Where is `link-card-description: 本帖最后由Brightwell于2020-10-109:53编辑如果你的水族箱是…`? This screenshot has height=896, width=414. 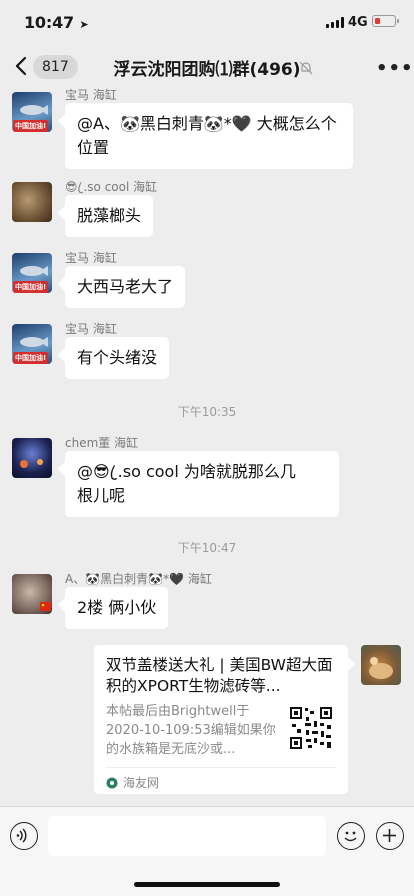
link-card-description: 本帖最后由Brightwell于2020-10-109:53编辑如果你的水族箱是… is located at coordinates (191, 730).